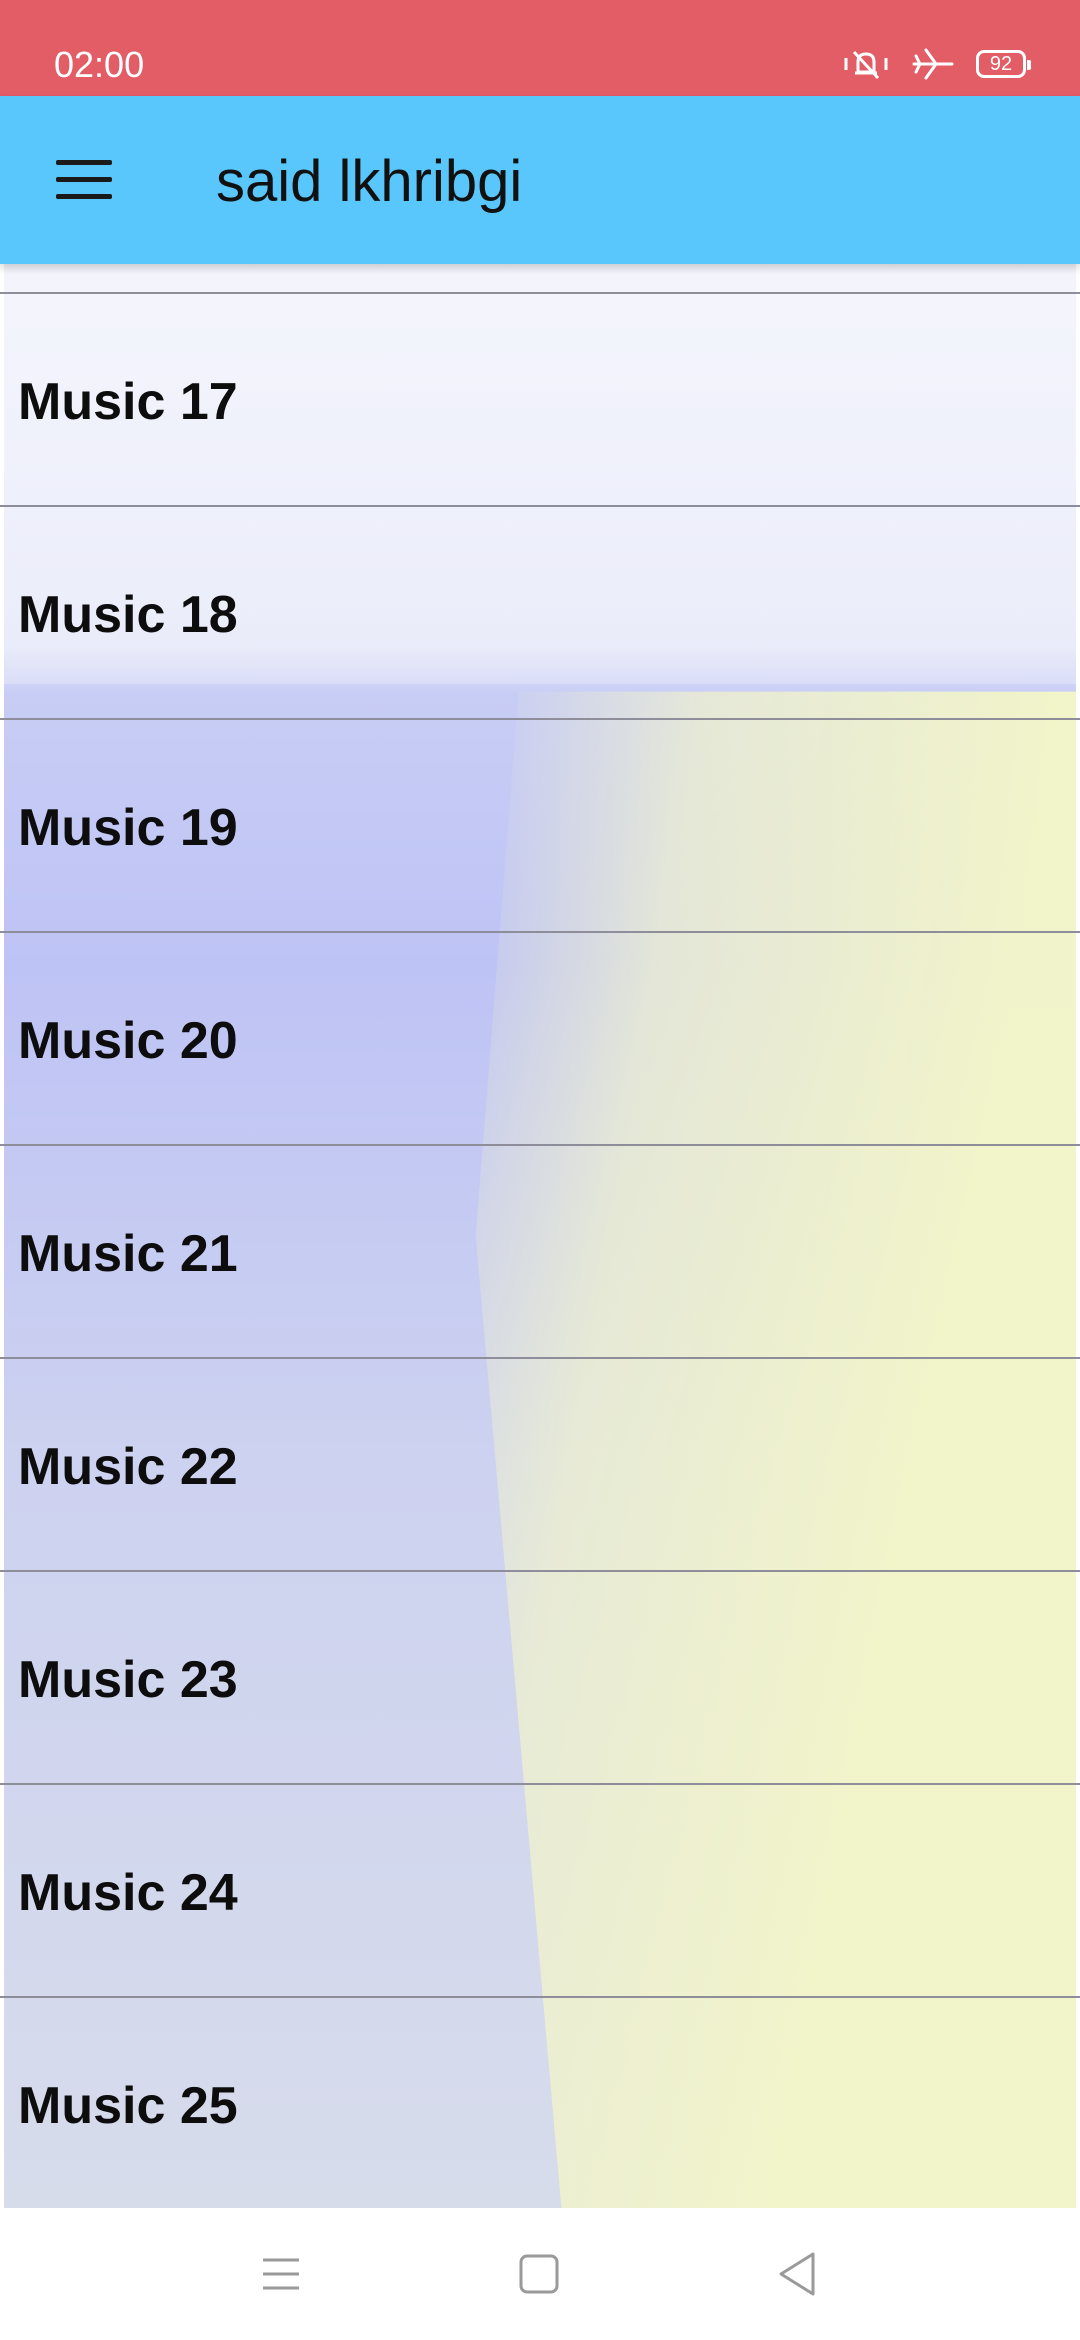  I want to click on track-label: Music 20, so click(128, 1041).